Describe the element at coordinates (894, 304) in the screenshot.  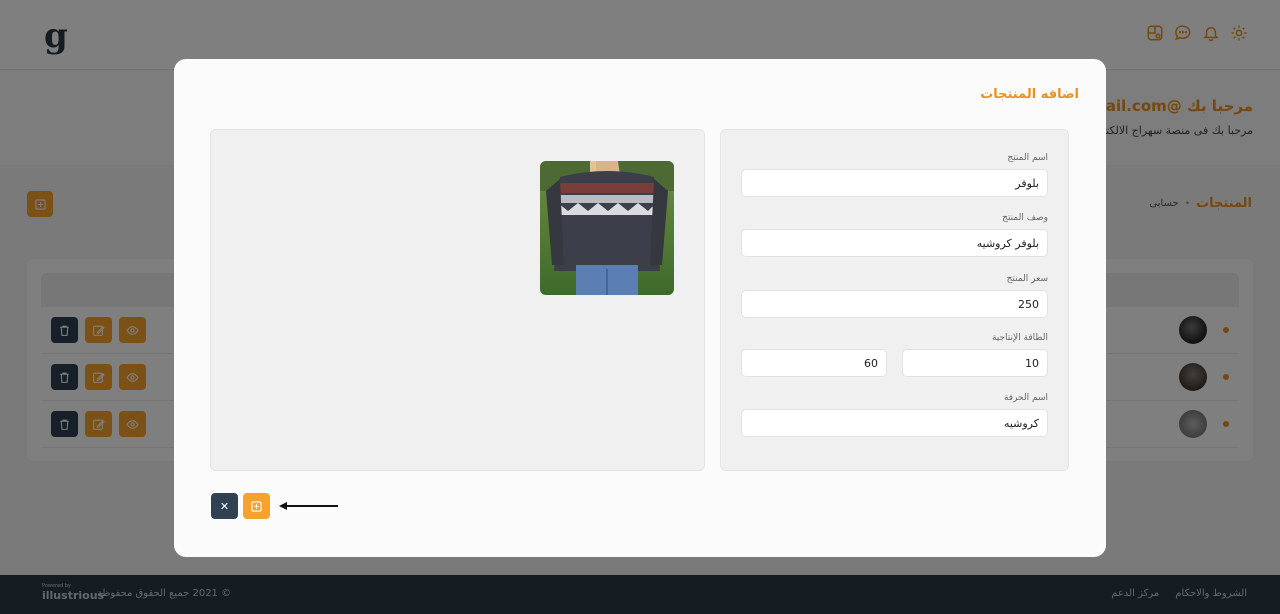
I see `product-price-input` at that location.